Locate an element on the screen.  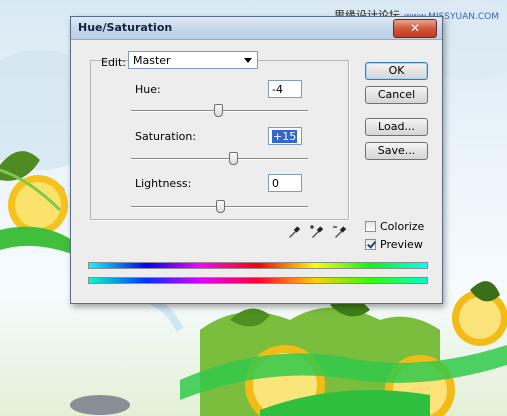
edit-dropdown: Master is located at coordinates (193, 60).